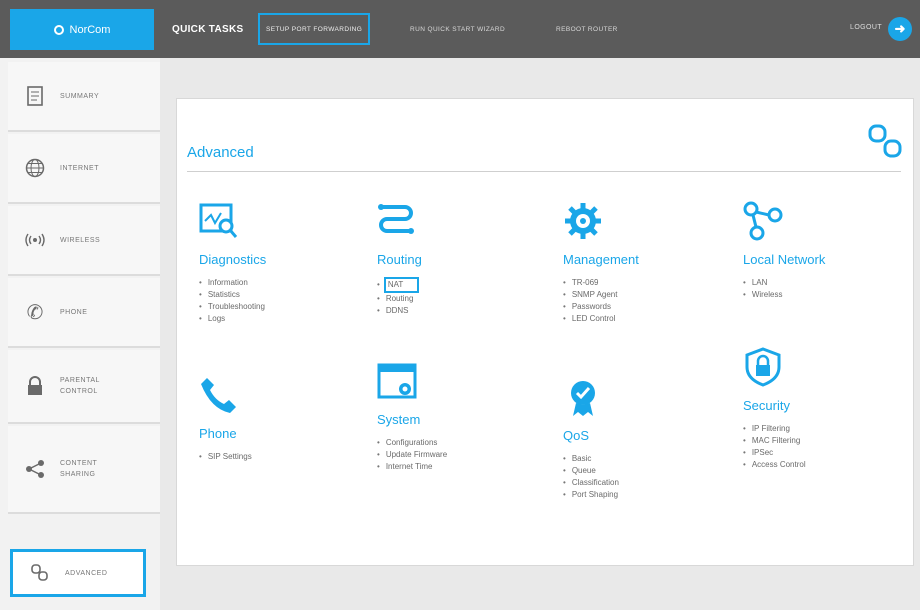 The height and width of the screenshot is (610, 920). What do you see at coordinates (774, 405) in the screenshot?
I see `category-title: Security` at bounding box center [774, 405].